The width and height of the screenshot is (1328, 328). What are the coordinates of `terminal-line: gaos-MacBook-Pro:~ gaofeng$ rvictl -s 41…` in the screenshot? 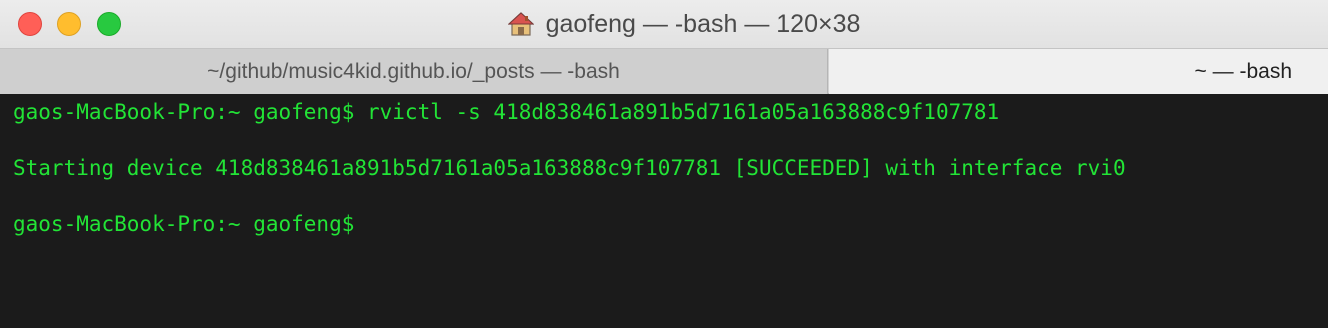 It's located at (506, 112).